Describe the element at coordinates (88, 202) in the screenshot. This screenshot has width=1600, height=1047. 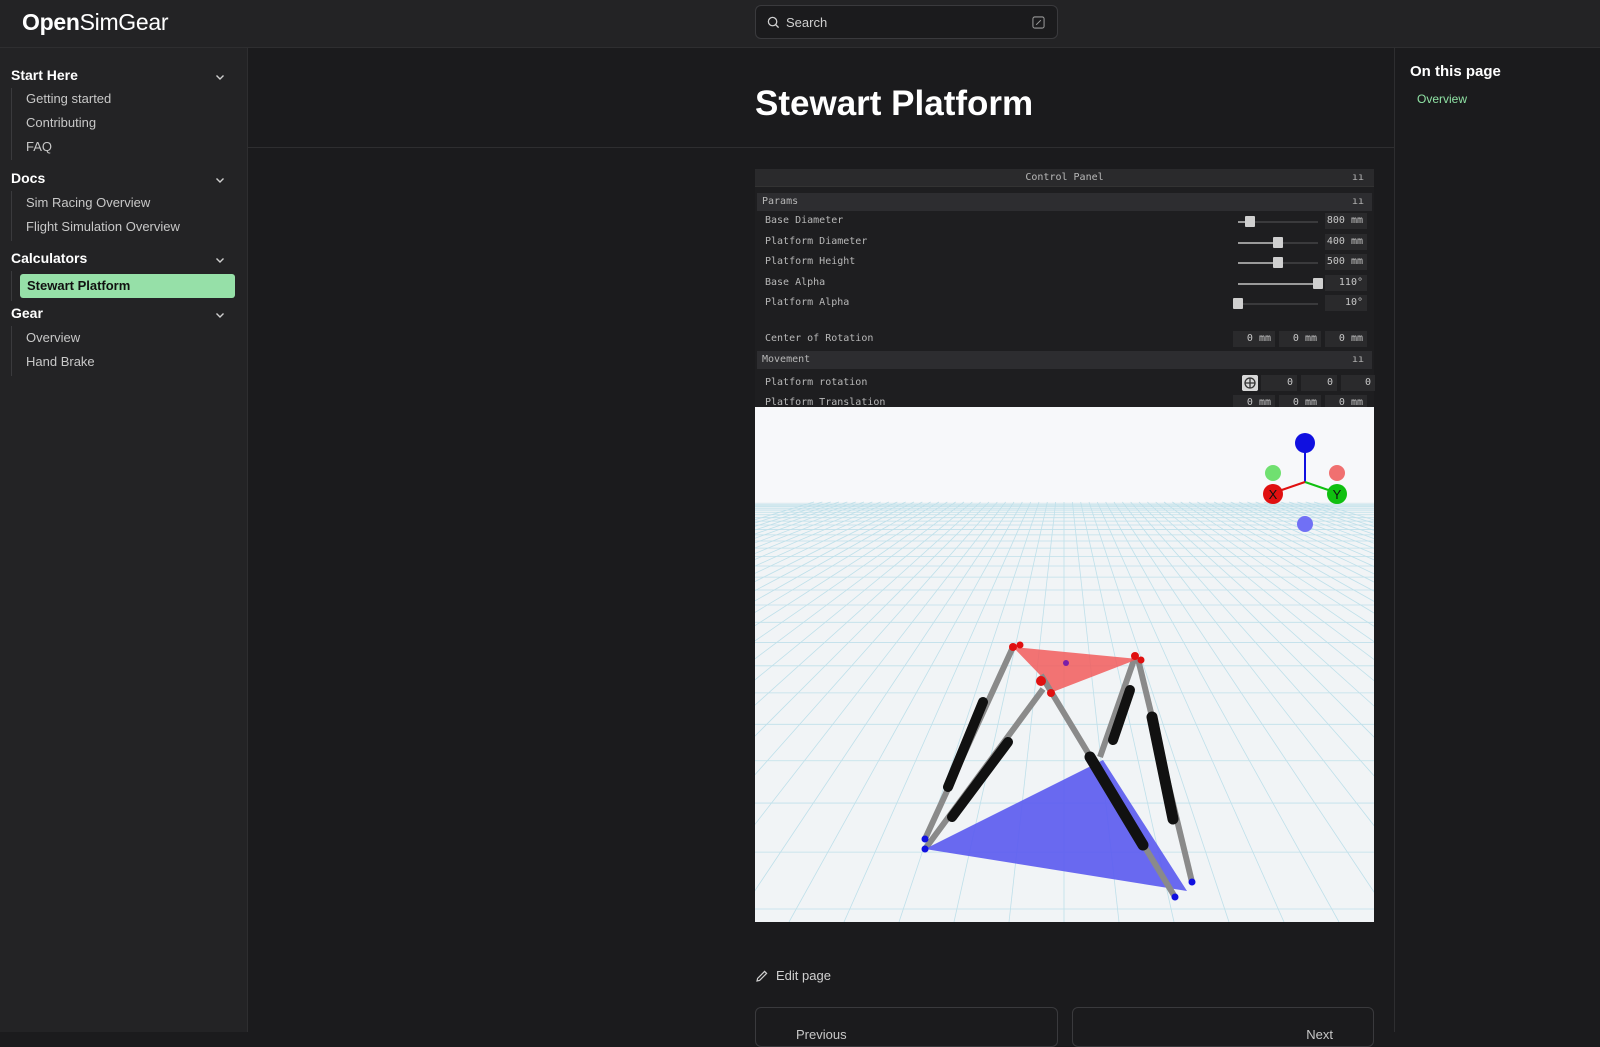
I see `sidebar-item-sim-racing-overview: Sim Racing Overview` at that location.